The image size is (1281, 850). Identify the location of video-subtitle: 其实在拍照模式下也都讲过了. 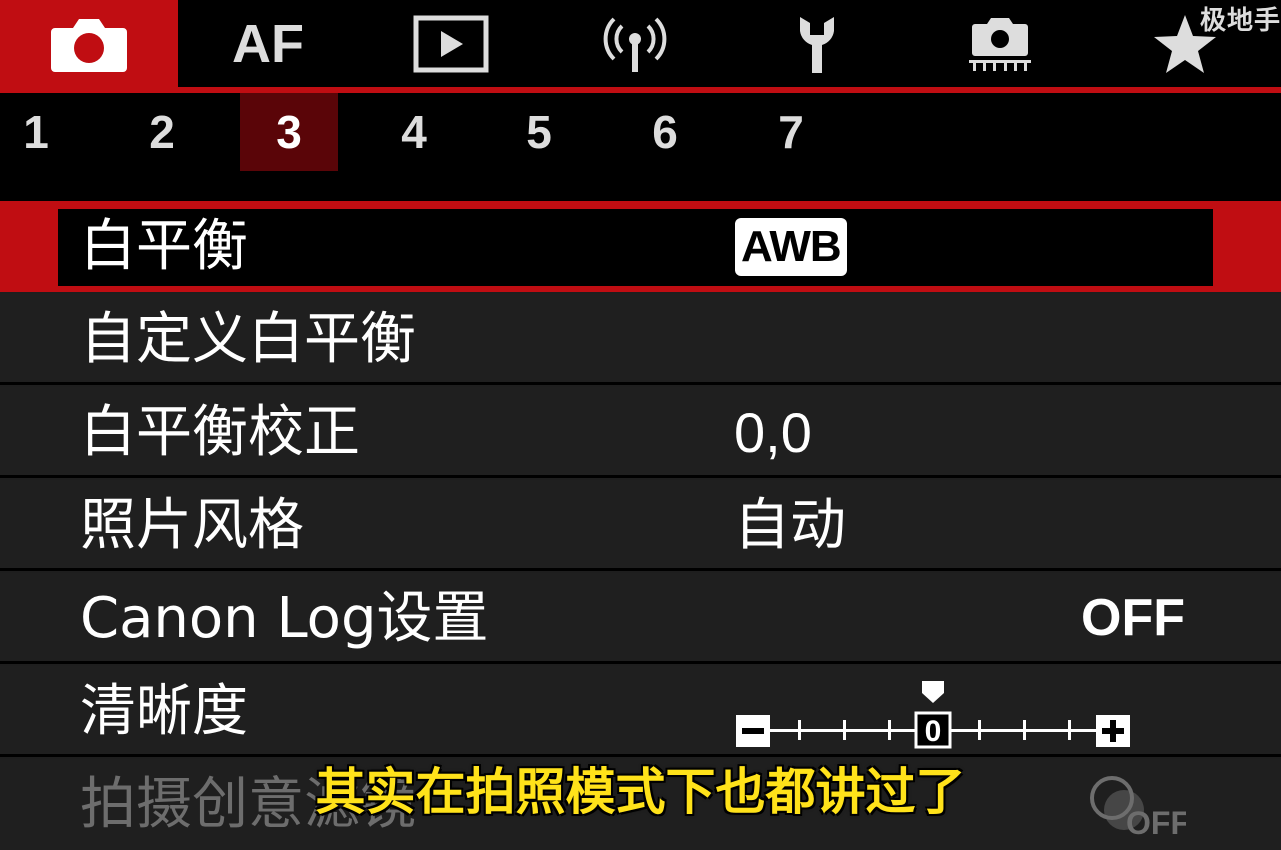
(640, 792).